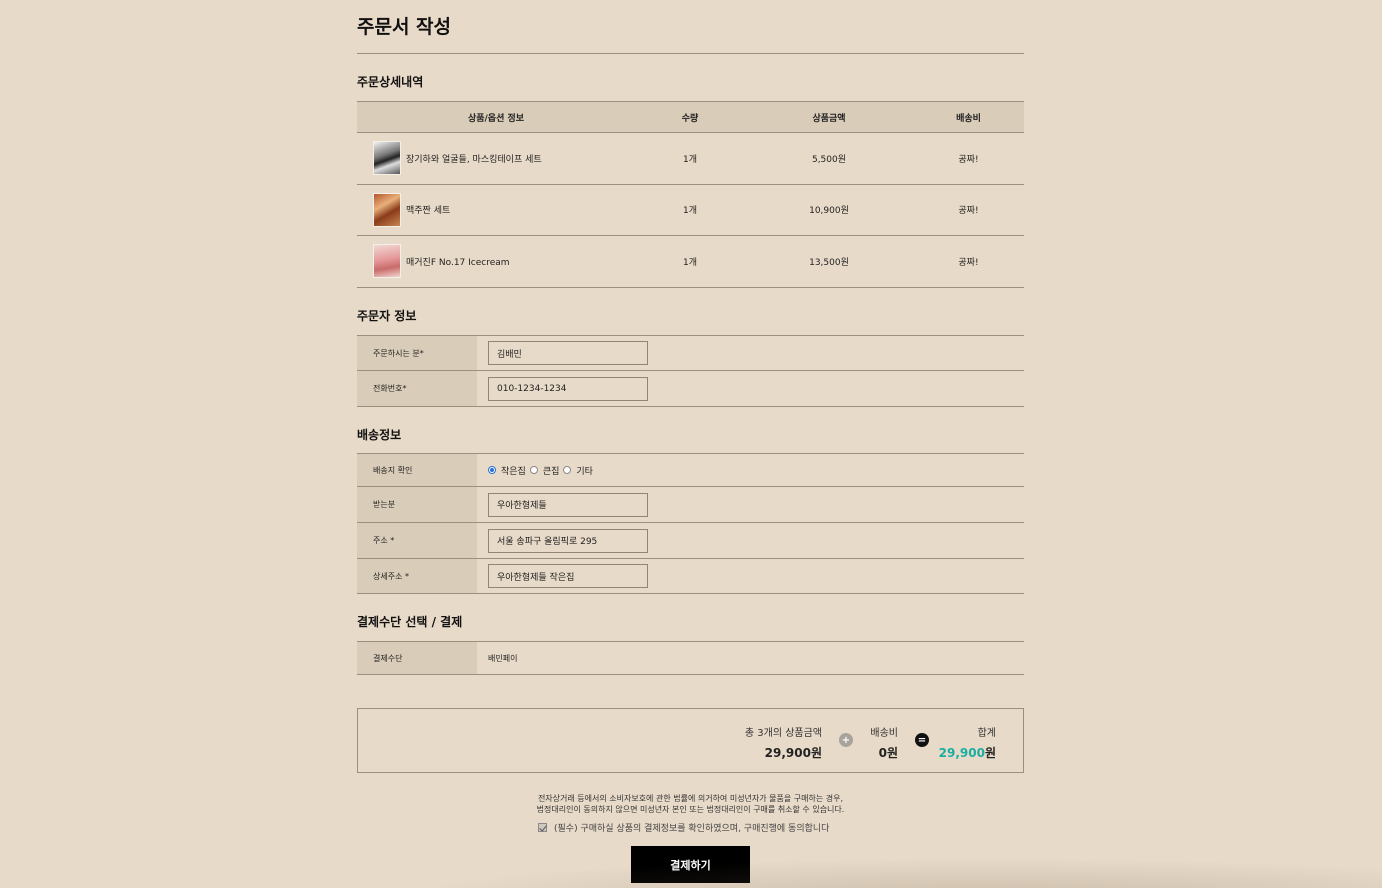 This screenshot has width=1382, height=888. What do you see at coordinates (428, 209) in the screenshot?
I see `product-name: 맥주짠 세트` at bounding box center [428, 209].